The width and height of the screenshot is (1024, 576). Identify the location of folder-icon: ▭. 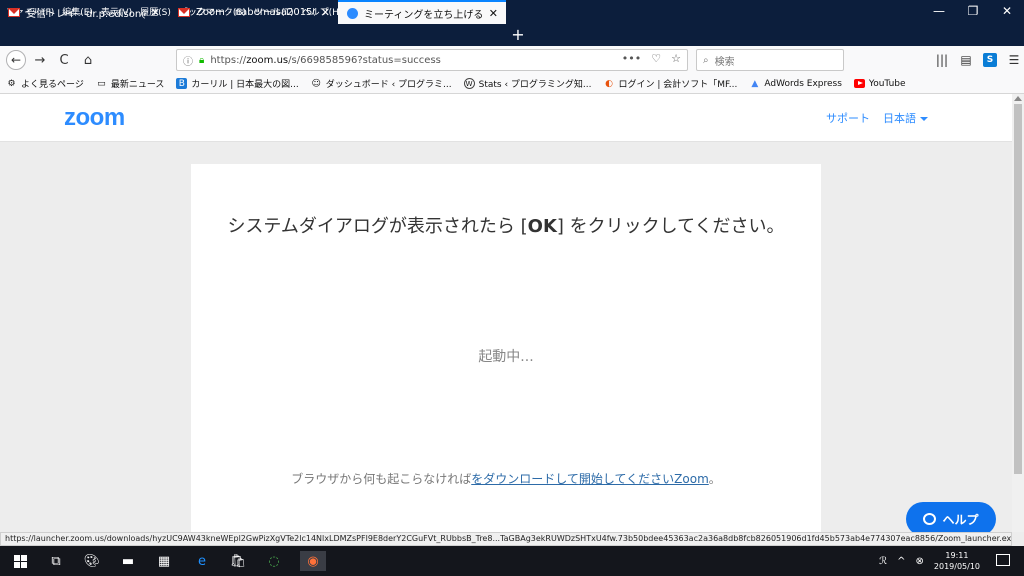
(101, 83).